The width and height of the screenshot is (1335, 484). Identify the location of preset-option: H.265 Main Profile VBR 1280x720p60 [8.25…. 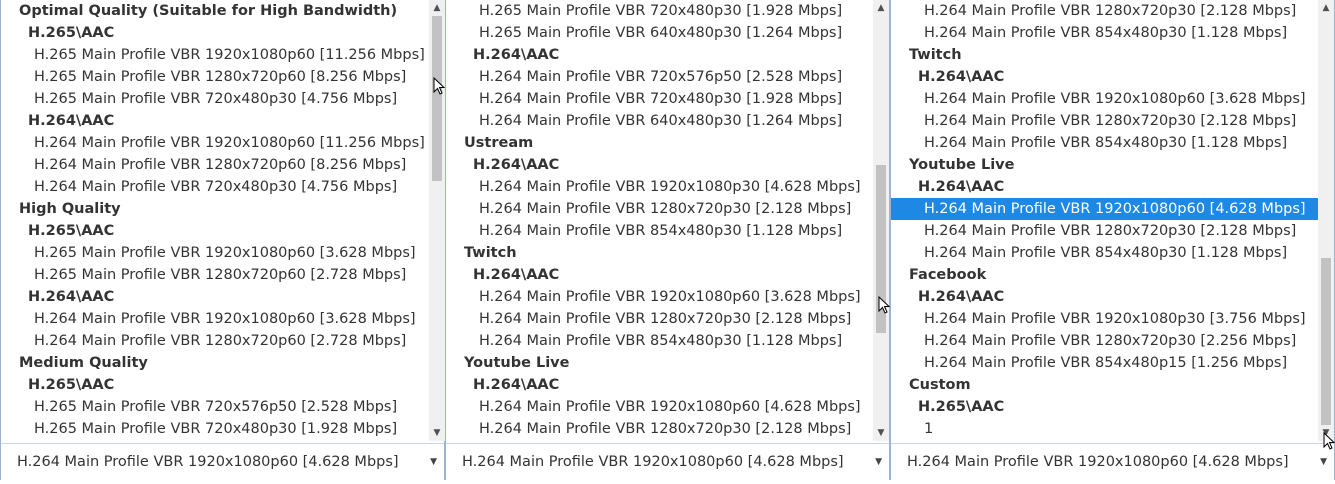
(215, 77).